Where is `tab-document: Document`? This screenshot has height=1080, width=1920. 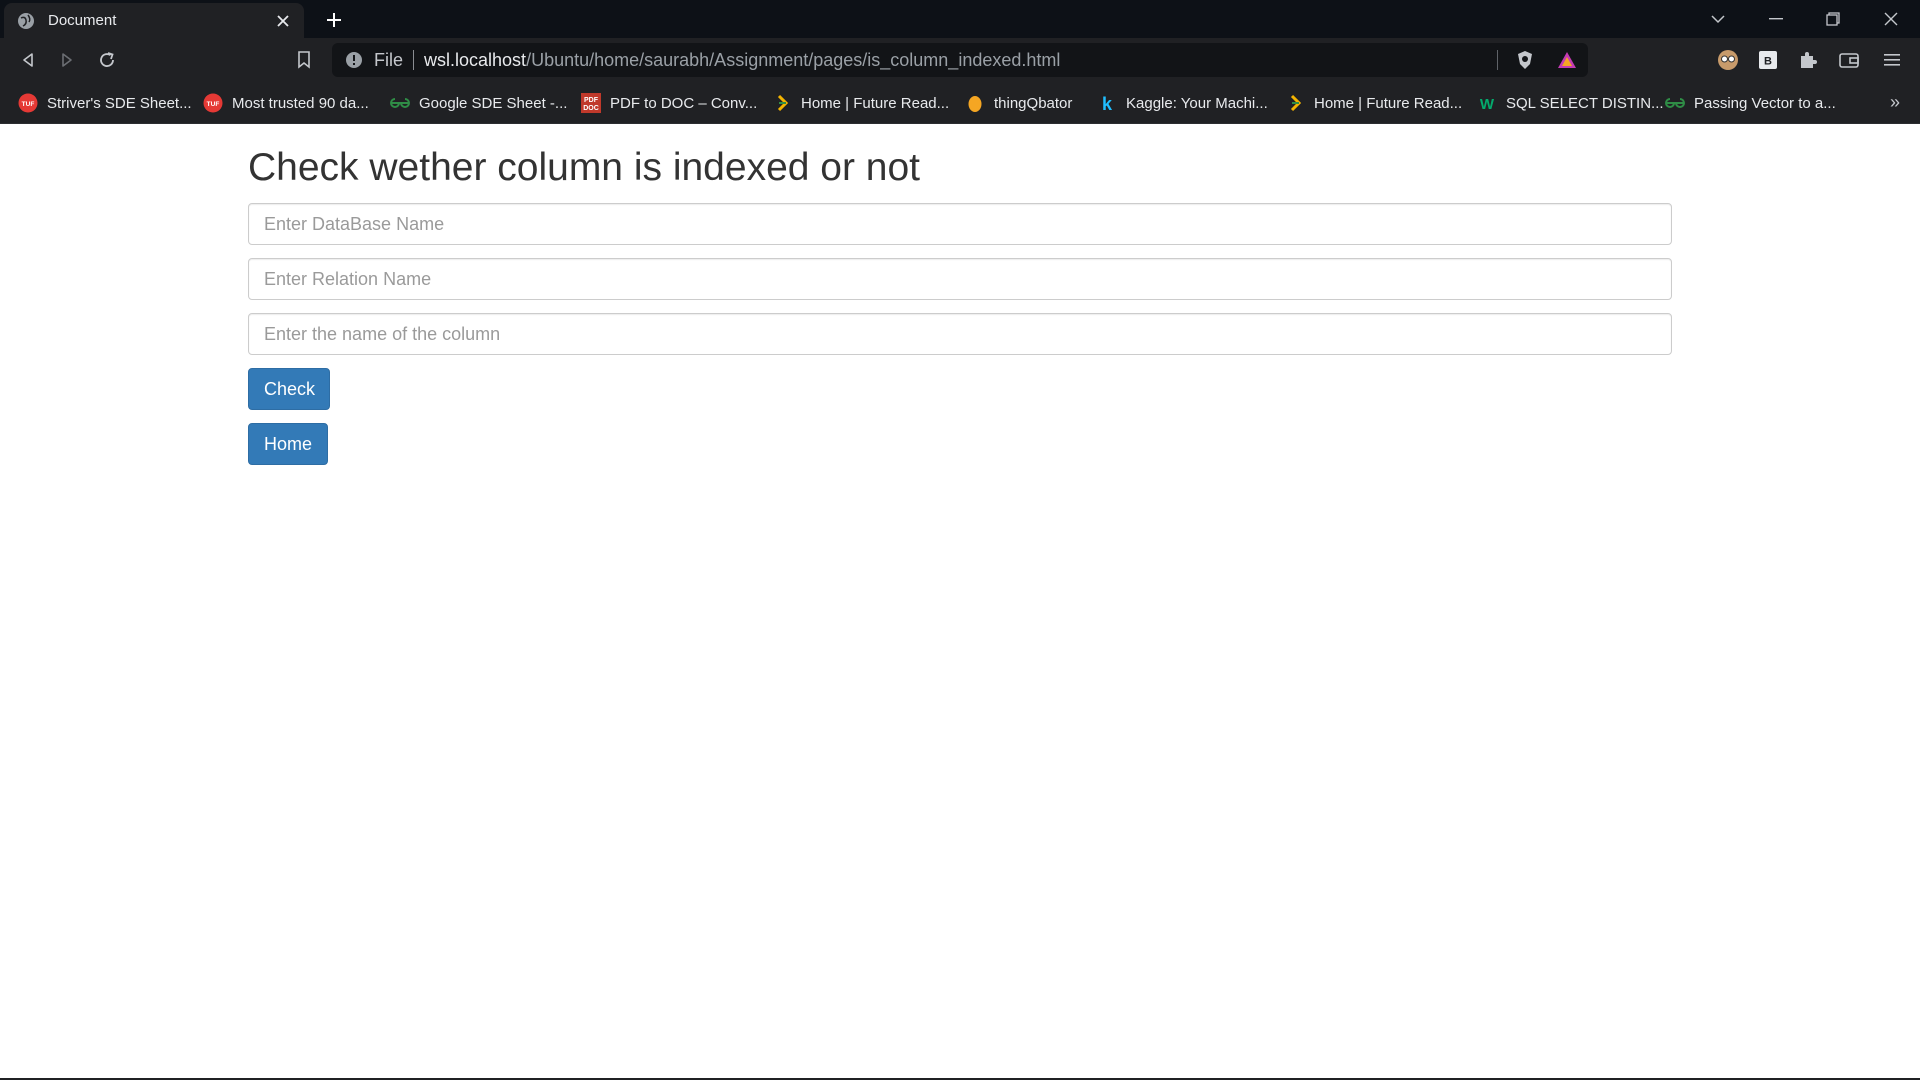 tab-document: Document is located at coordinates (154, 20).